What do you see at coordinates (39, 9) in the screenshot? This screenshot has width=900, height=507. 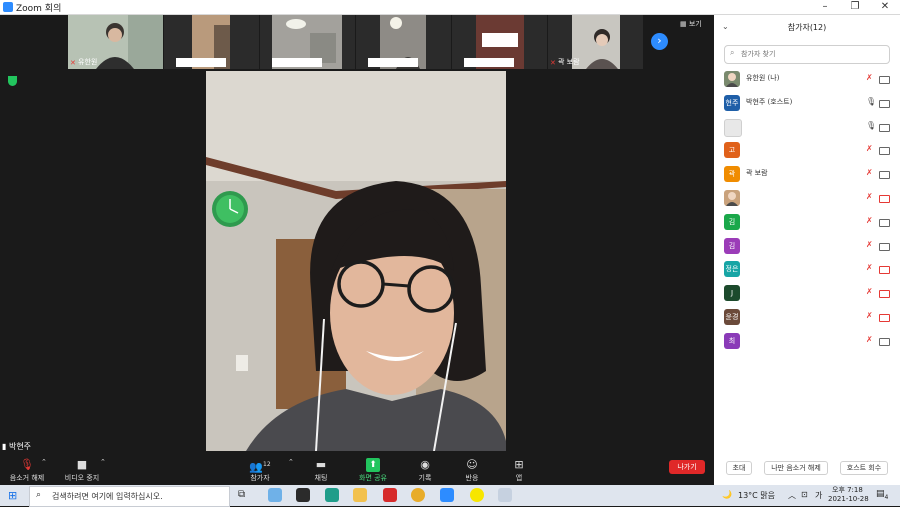 I see `window-title: Zoom 회의` at bounding box center [39, 9].